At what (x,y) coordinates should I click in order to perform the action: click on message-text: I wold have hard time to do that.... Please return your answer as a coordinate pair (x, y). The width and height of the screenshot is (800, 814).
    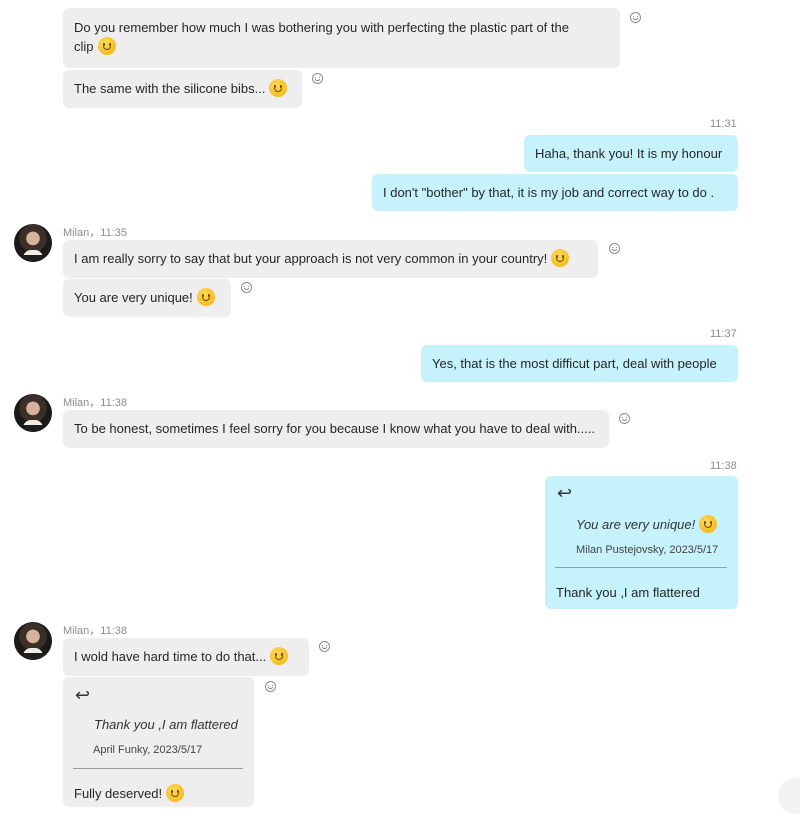
    Looking at the image, I should click on (170, 656).